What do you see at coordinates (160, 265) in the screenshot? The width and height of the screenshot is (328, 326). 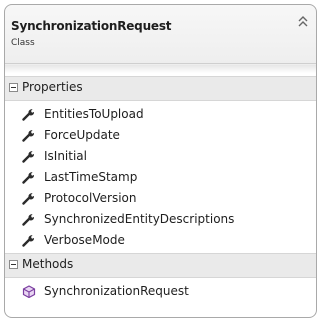 I see `section-header-methods: Methods` at bounding box center [160, 265].